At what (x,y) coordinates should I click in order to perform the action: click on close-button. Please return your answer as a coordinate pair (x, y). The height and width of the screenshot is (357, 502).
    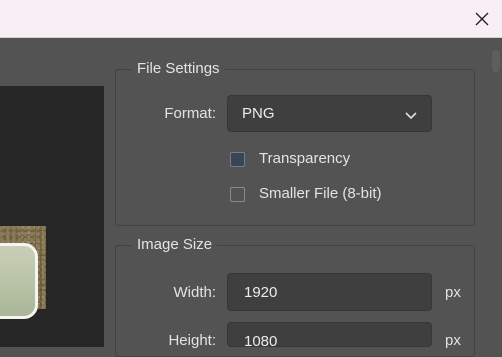
    Looking at the image, I should click on (482, 18).